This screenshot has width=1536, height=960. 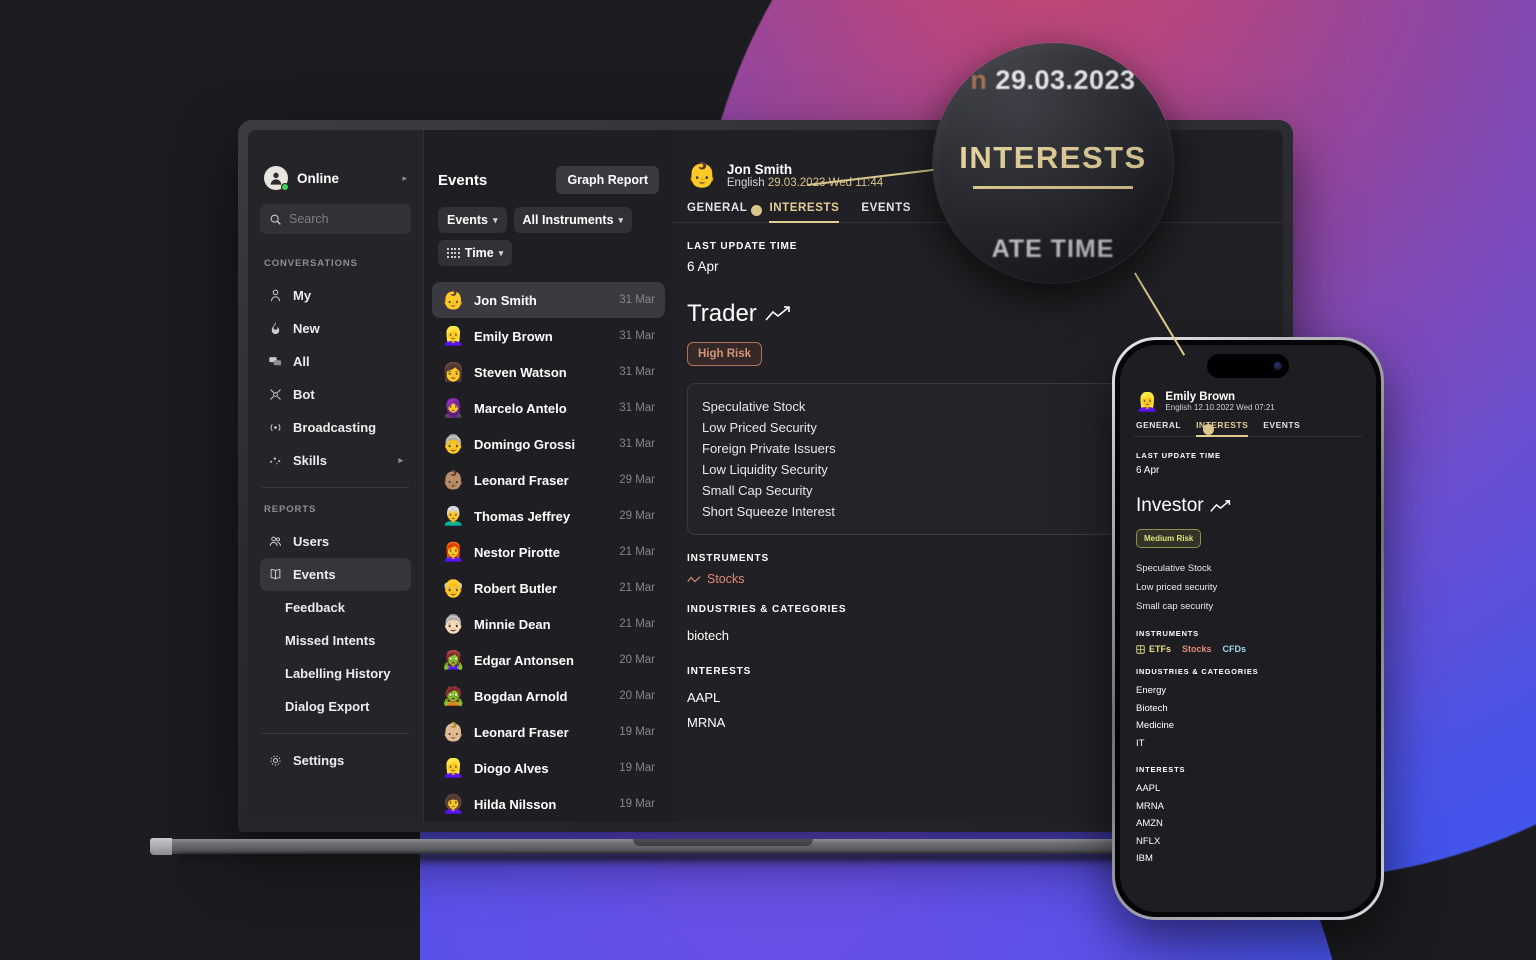 I want to click on sidebar-item-events: Events, so click(x=335, y=574).